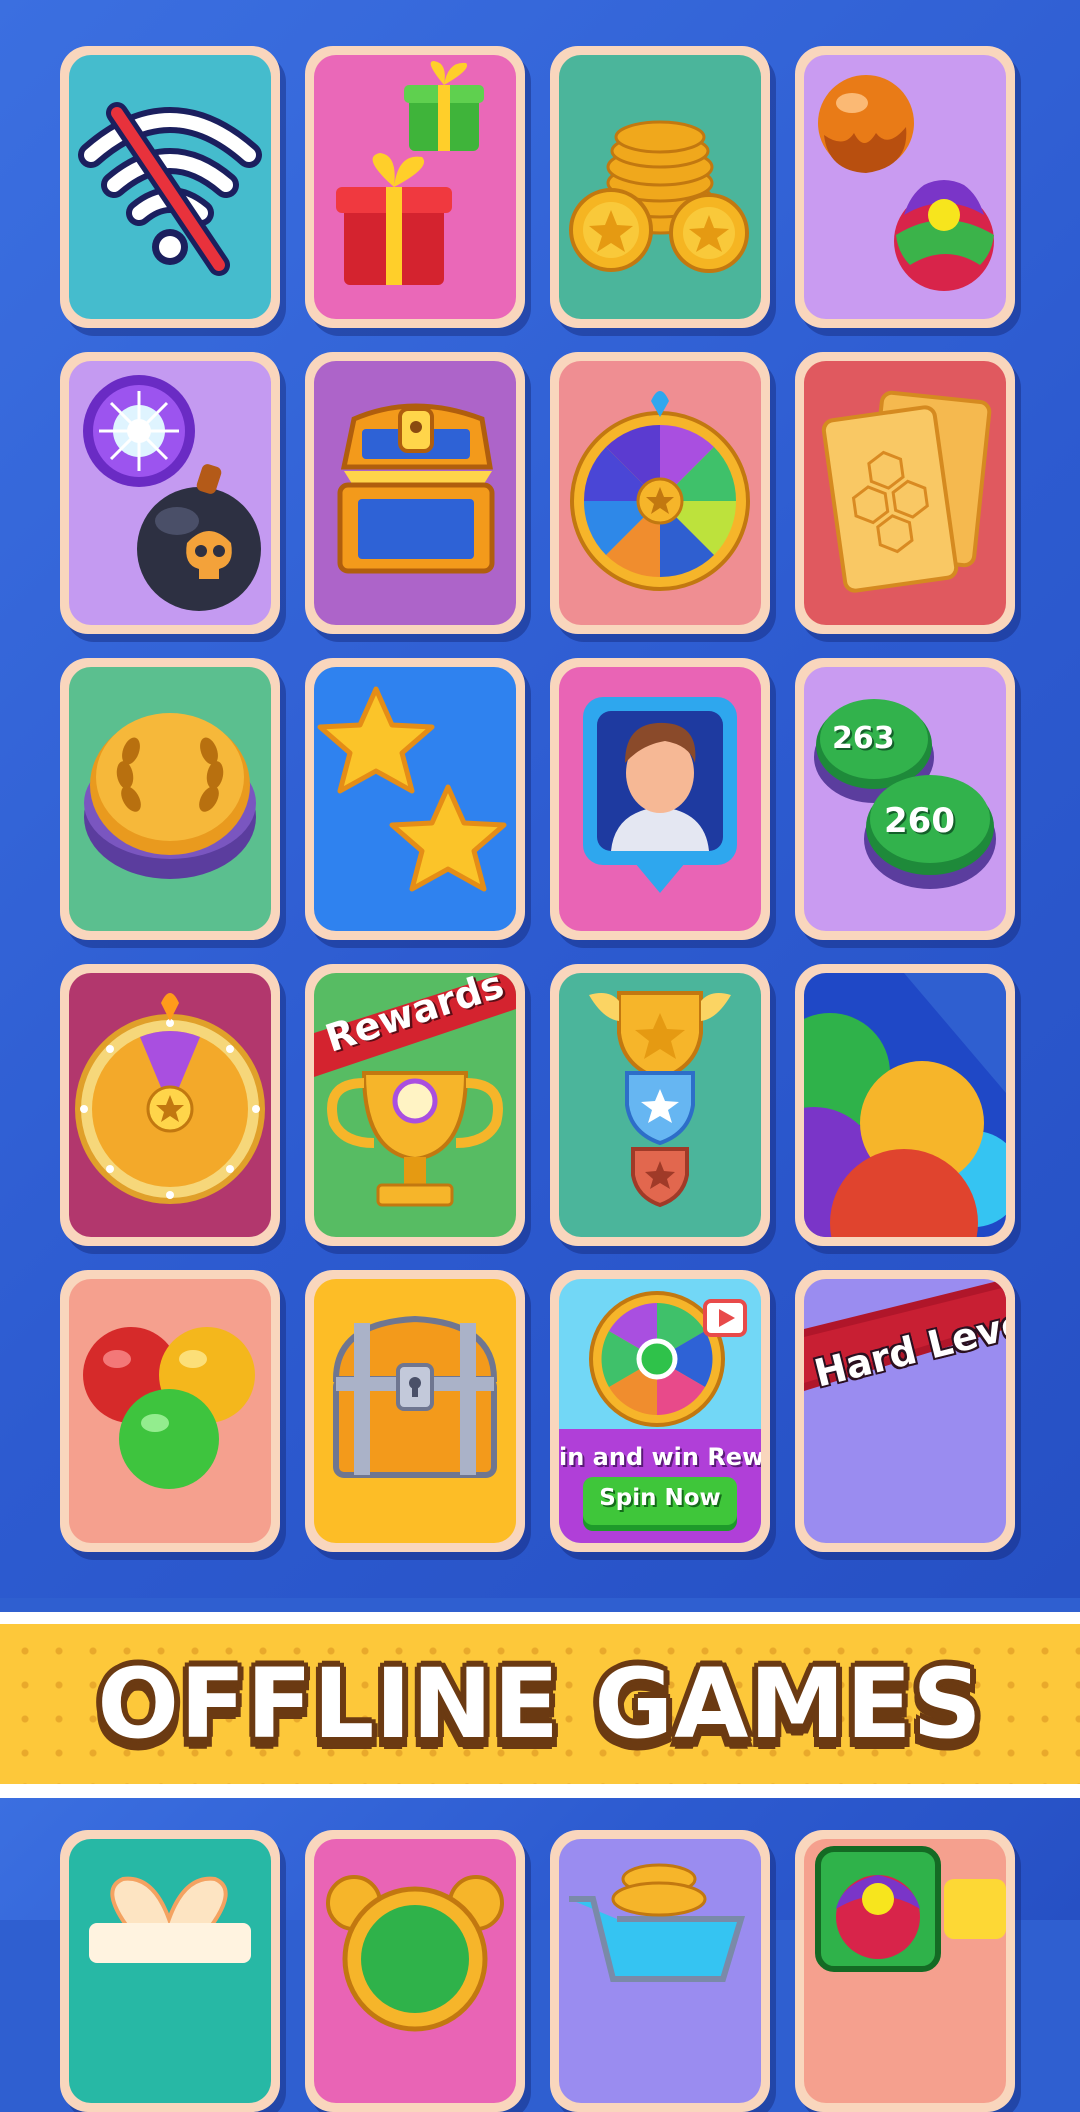  I want to click on spin-promo-text: in and win Rewa, so click(660, 1457).